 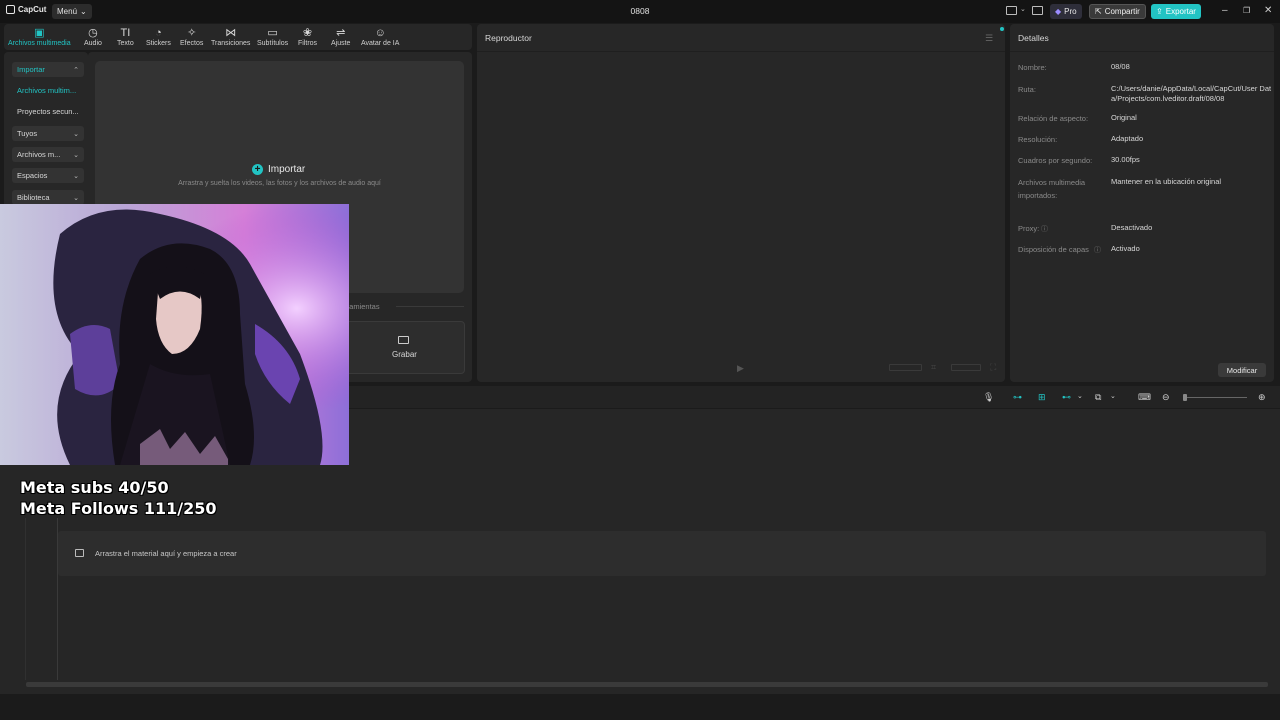 I want to click on sidebar-item-label: Tuyos, so click(x=27, y=133).